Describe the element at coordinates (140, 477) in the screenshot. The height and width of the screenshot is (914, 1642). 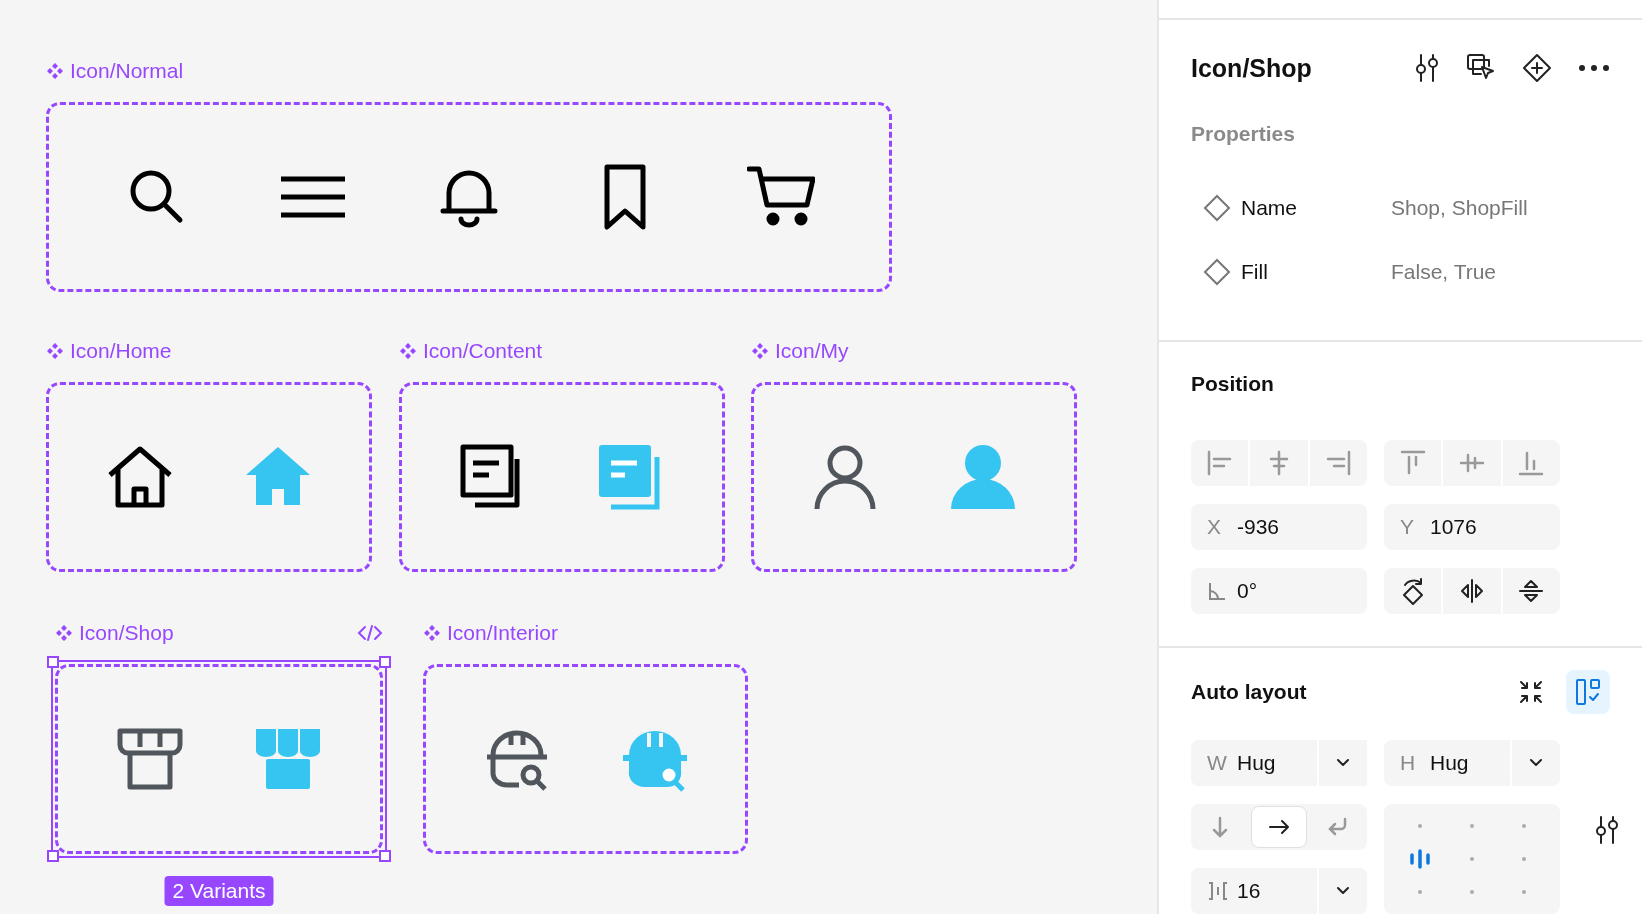
I see `house-outline-icon` at that location.